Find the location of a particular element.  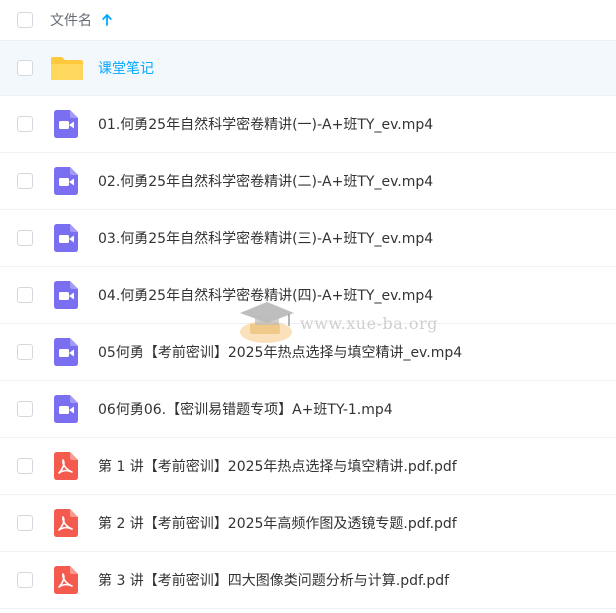

file-name: 第 3 讲【考前密训】四大图像类问题分析与计算.pdf.pdf is located at coordinates (273, 580).